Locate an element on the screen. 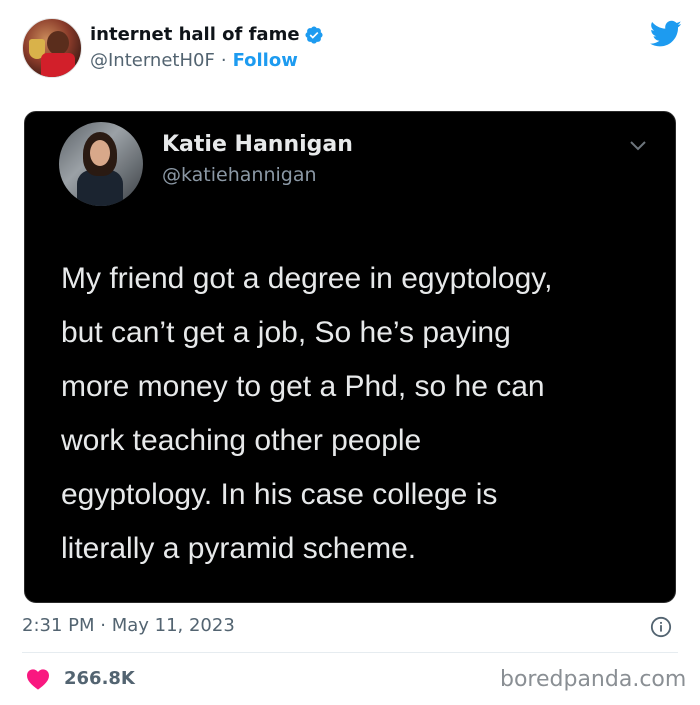 The image size is (700, 705). author-avatar is located at coordinates (52, 48).